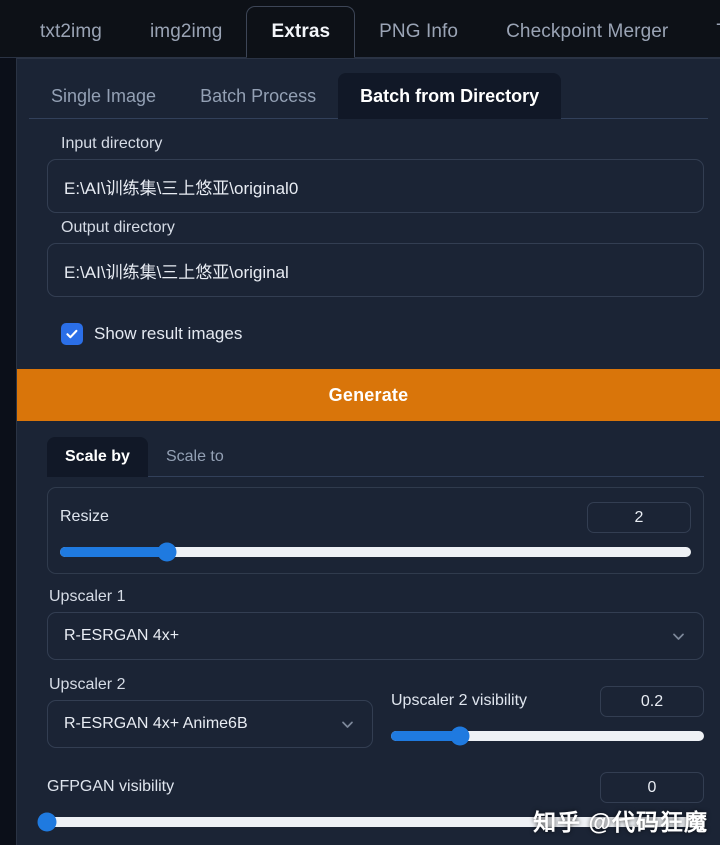 The height and width of the screenshot is (845, 720). What do you see at coordinates (87, 596) in the screenshot?
I see `upscaler-1-label: Upscaler 1` at bounding box center [87, 596].